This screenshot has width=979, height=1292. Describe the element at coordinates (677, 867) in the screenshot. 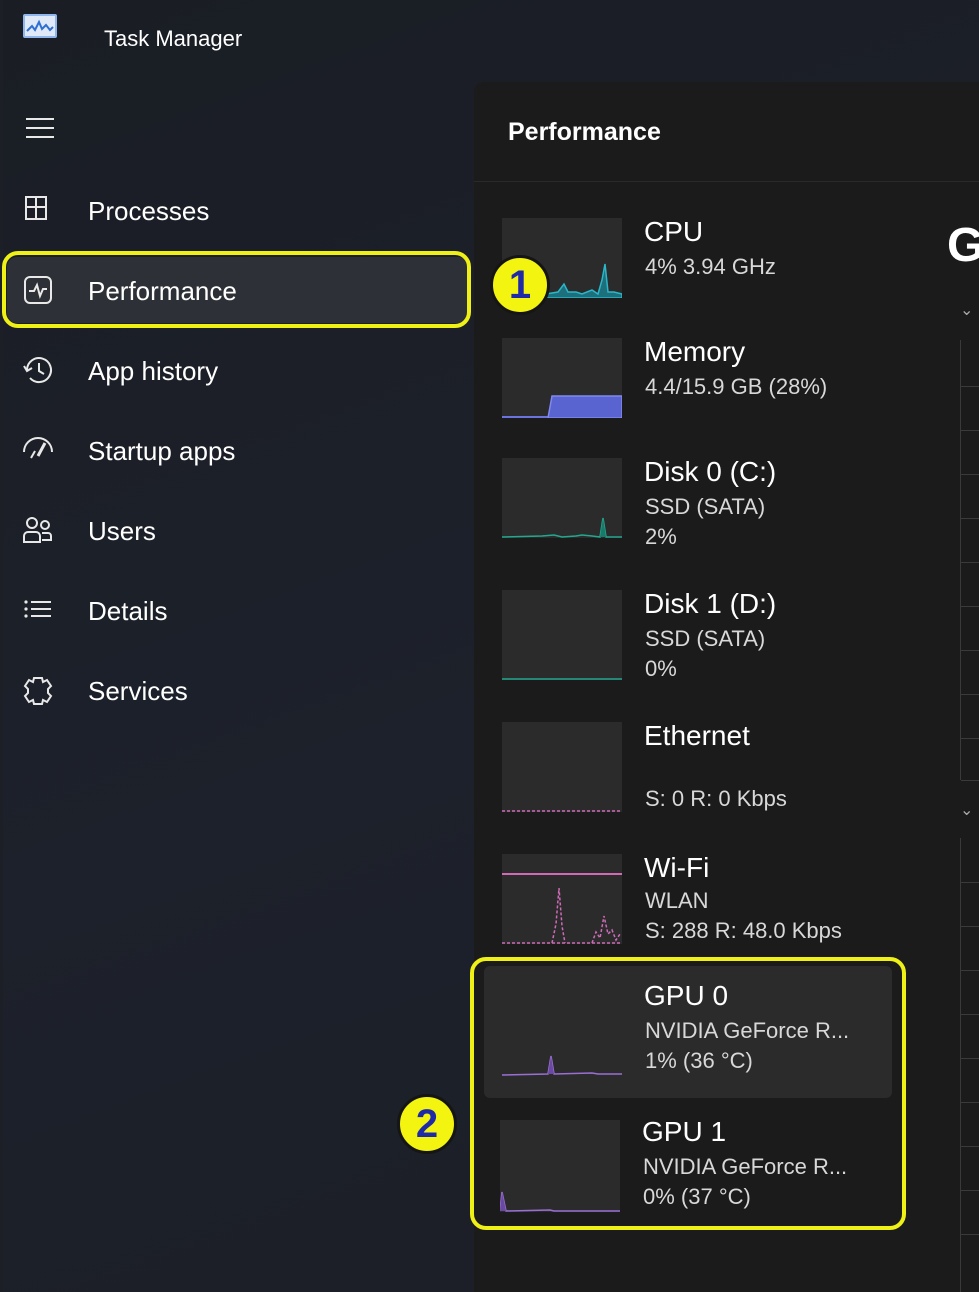

I see `perf-item-name: Wi-Fi` at that location.